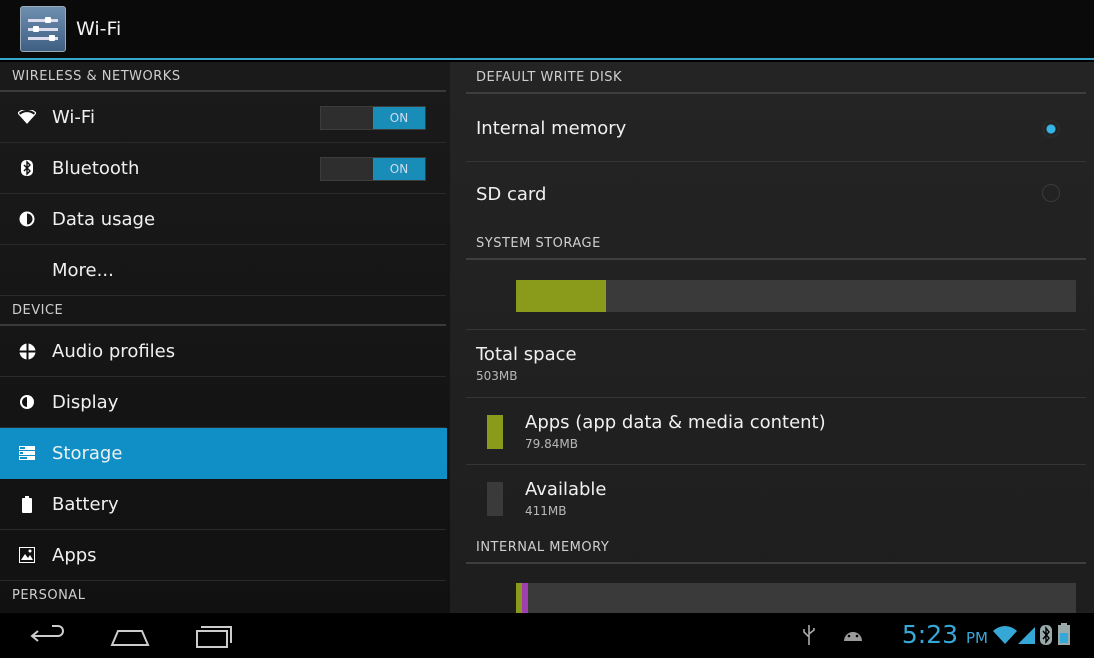 This screenshot has height=658, width=1094. Describe the element at coordinates (547, 635) in the screenshot. I see `system-navigation-bar: 5:23 PM` at that location.